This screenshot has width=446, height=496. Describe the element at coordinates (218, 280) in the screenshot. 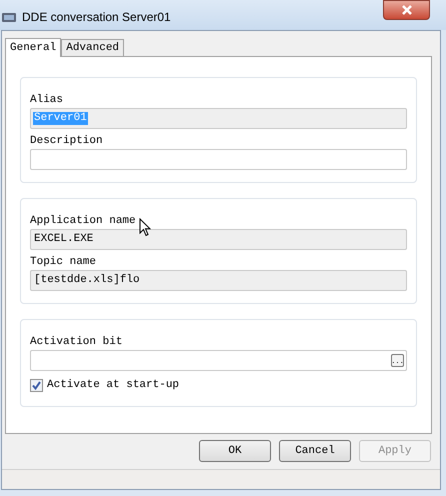

I see `input-field: [testdde.xls]flo` at that location.